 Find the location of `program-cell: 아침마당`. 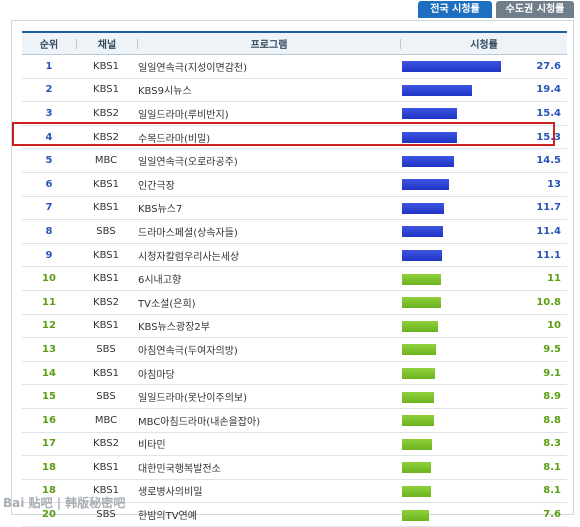

program-cell: 아침마당 is located at coordinates (156, 375).